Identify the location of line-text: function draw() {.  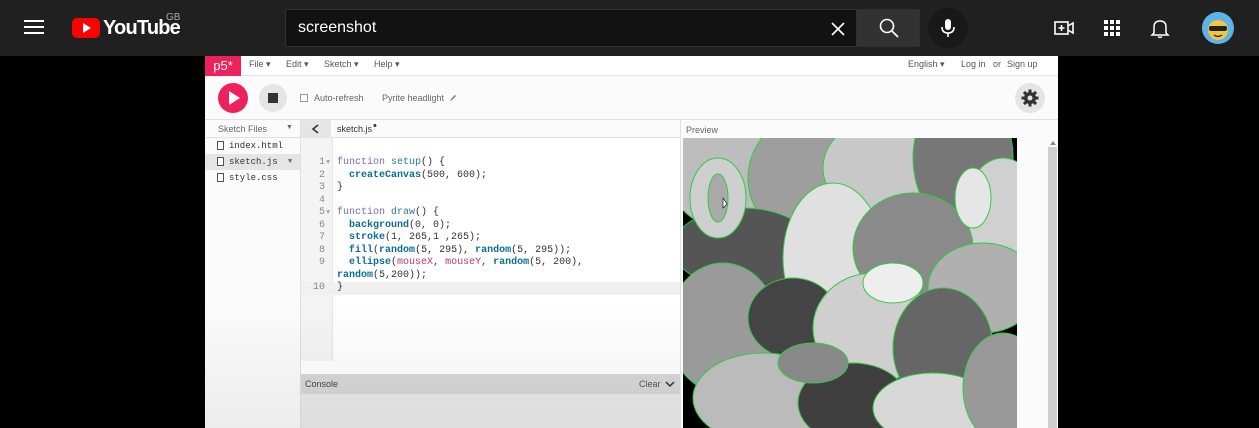
(388, 212).